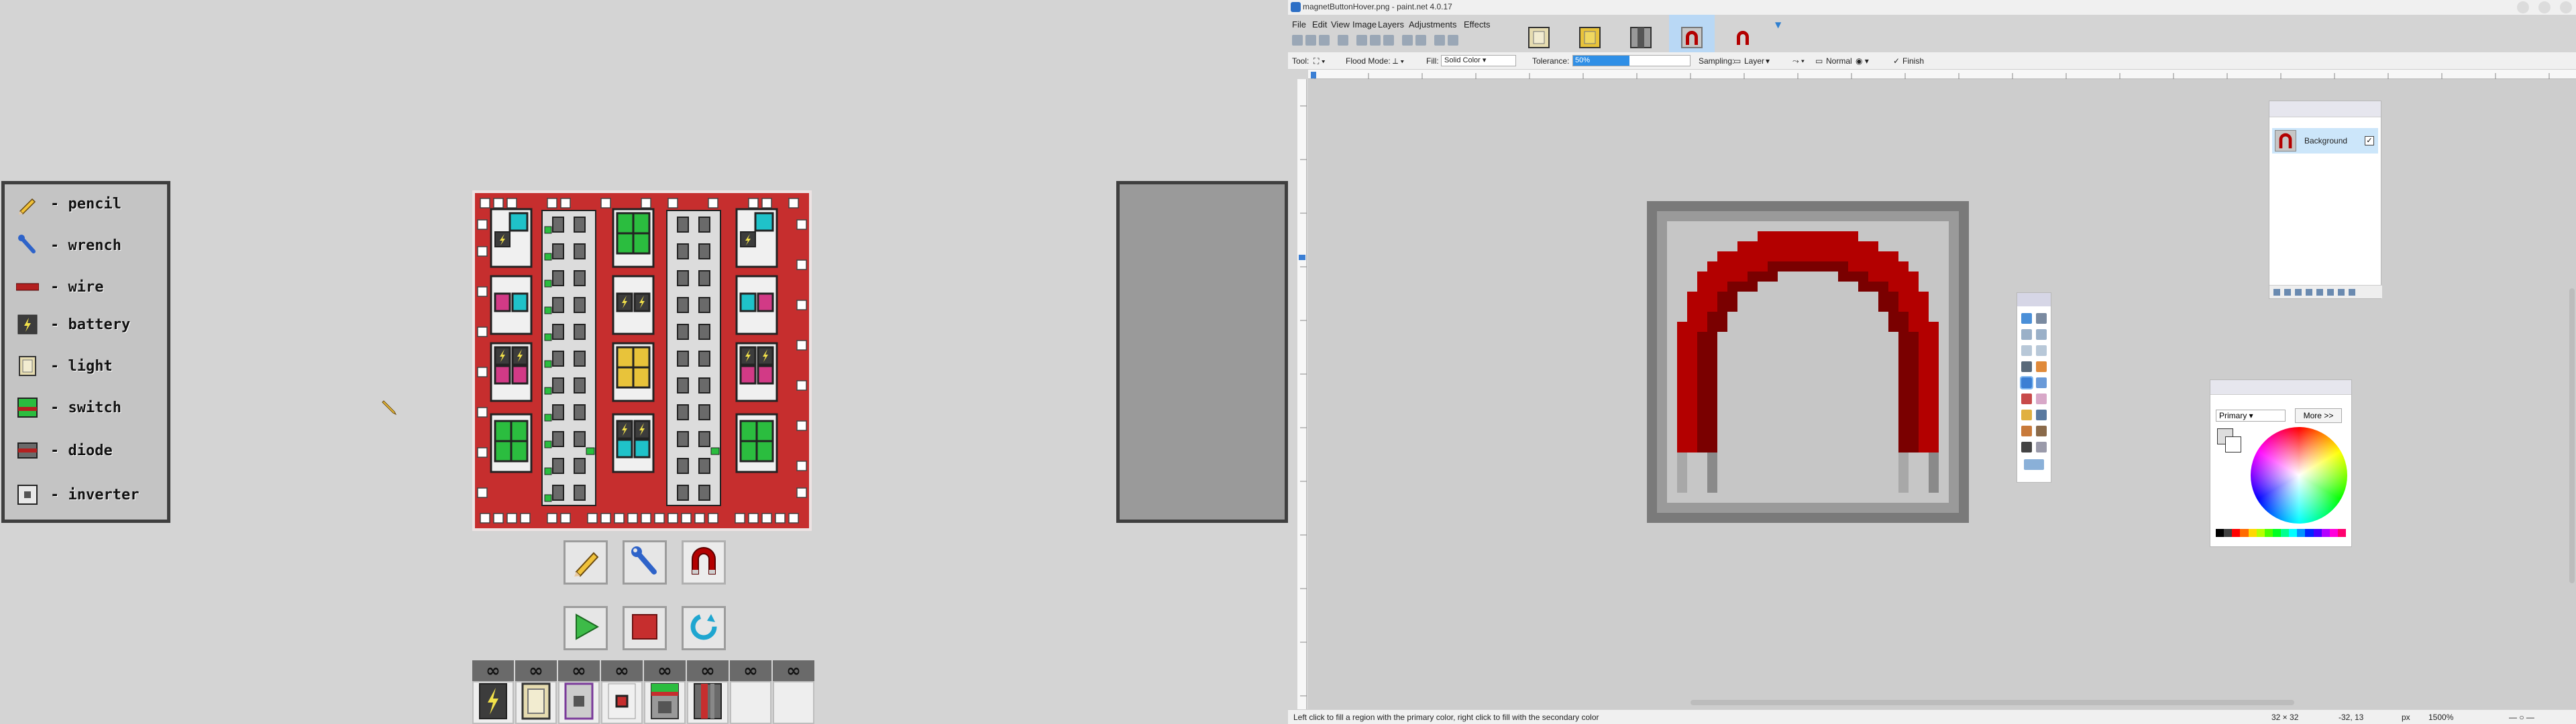 The width and height of the screenshot is (2576, 724). What do you see at coordinates (1462, 60) in the screenshot?
I see `fill-select-value: Solid Color` at bounding box center [1462, 60].